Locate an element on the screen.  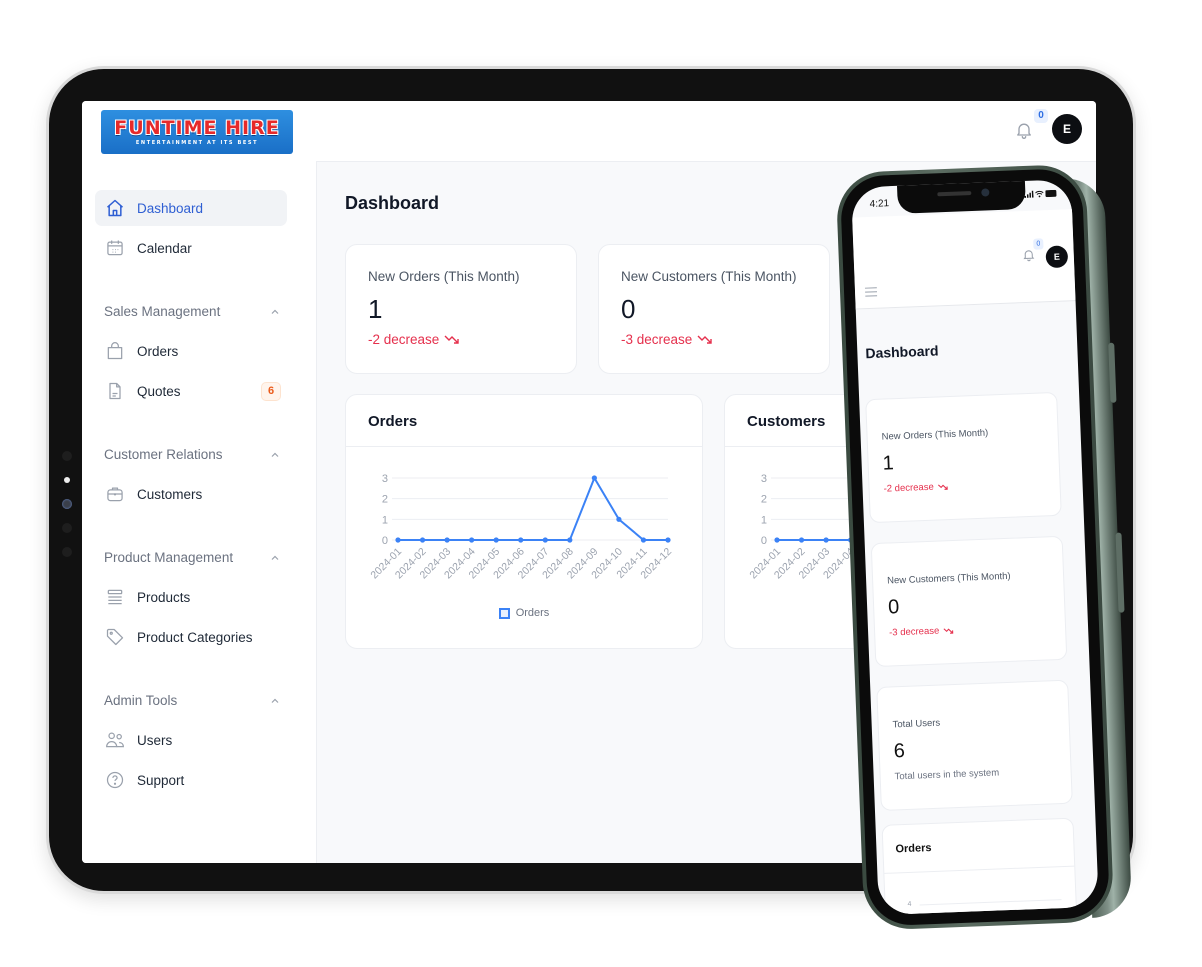
sidebar-item-dashboard: Dashboard is located at coordinates (191, 208).